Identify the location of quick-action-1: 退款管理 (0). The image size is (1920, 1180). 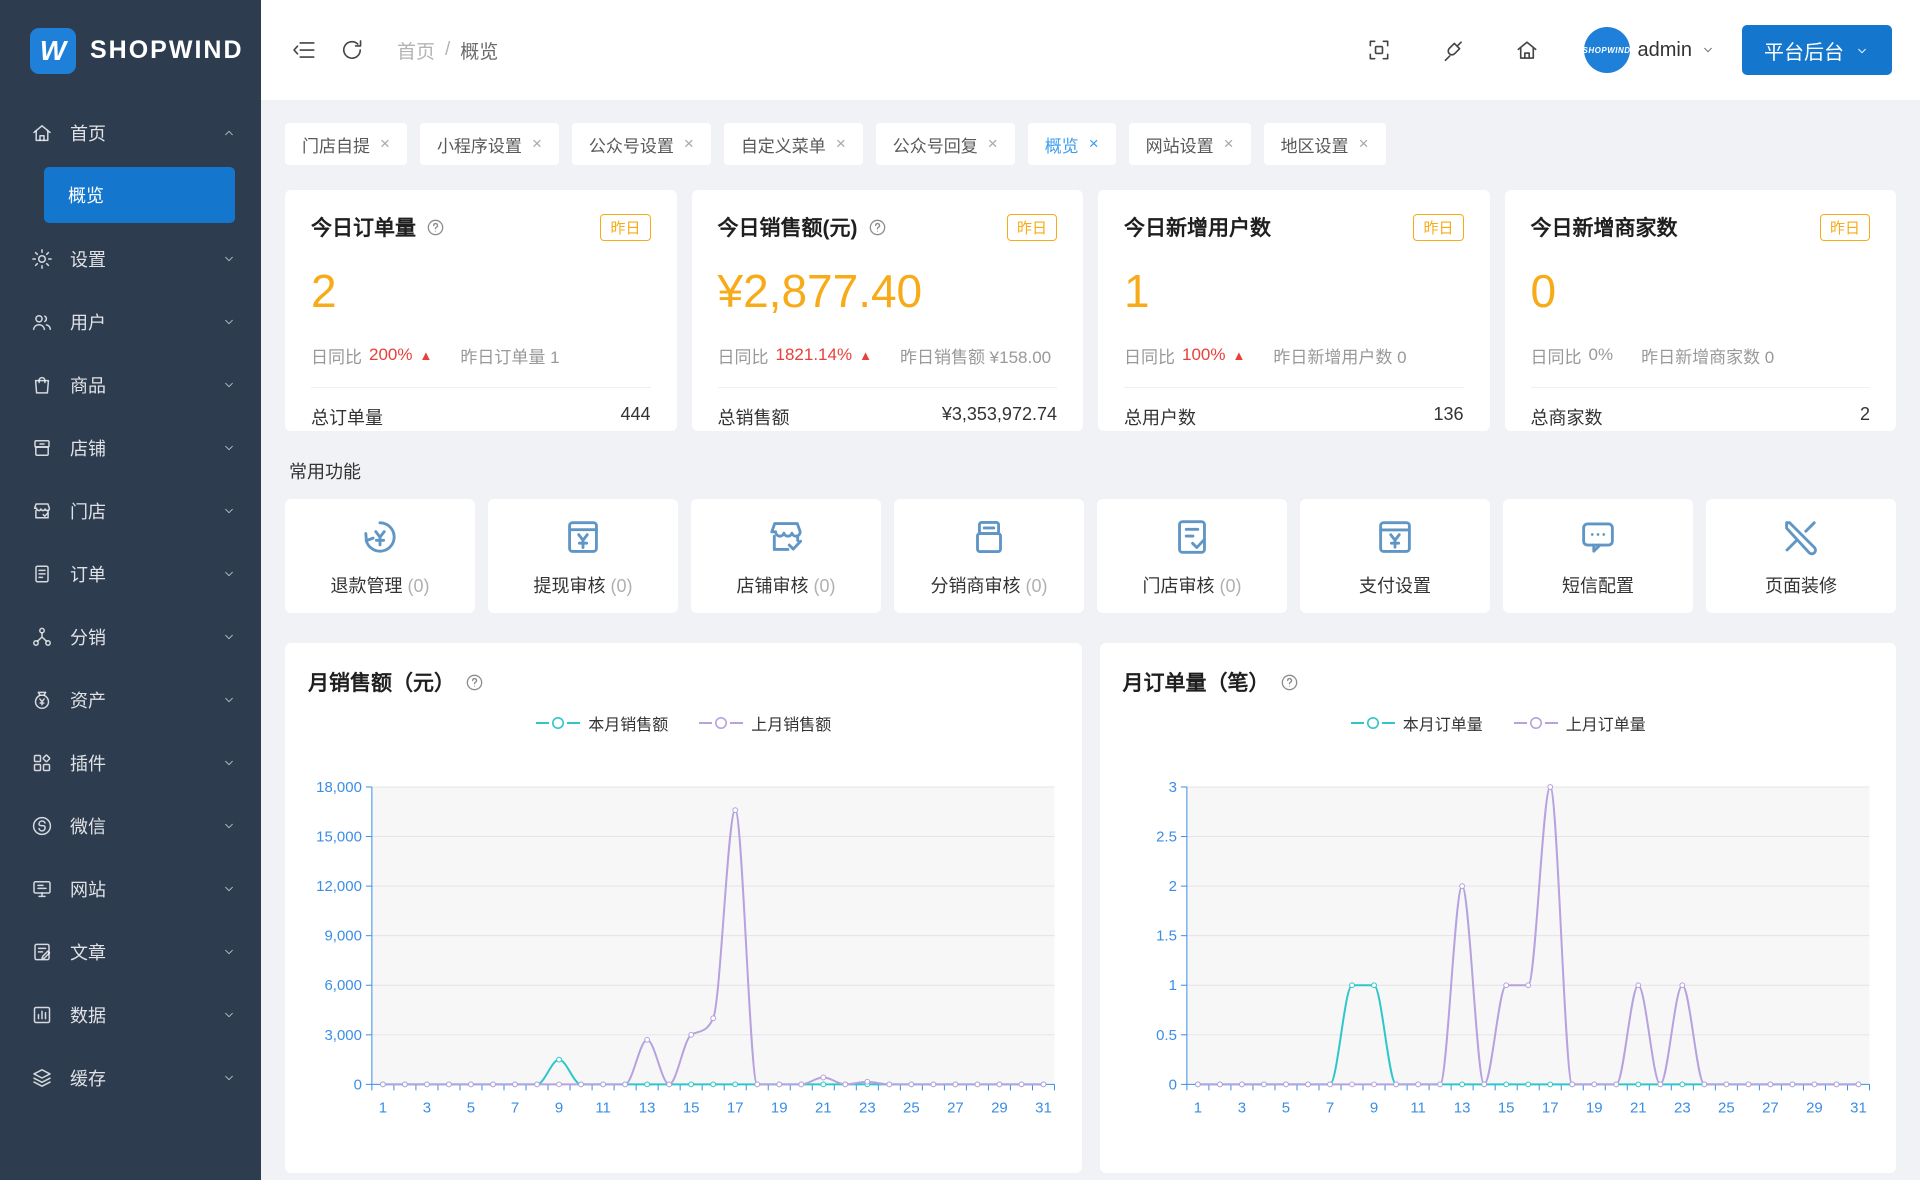
(380, 556).